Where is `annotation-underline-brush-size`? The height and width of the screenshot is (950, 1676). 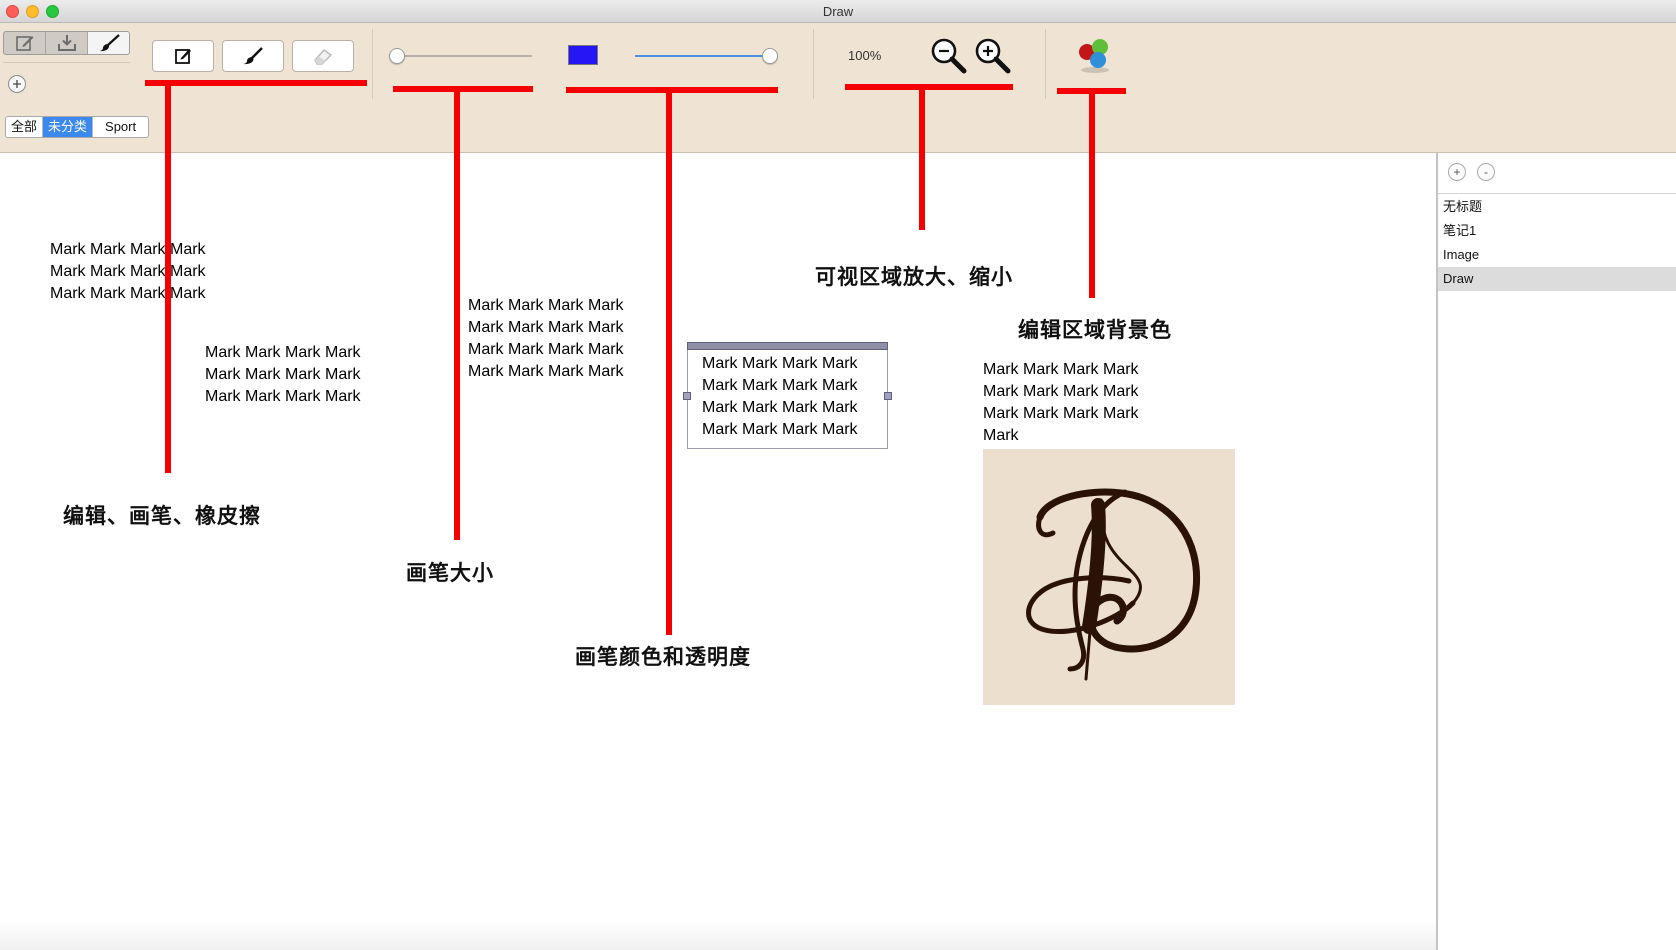
annotation-underline-brush-size is located at coordinates (463, 89).